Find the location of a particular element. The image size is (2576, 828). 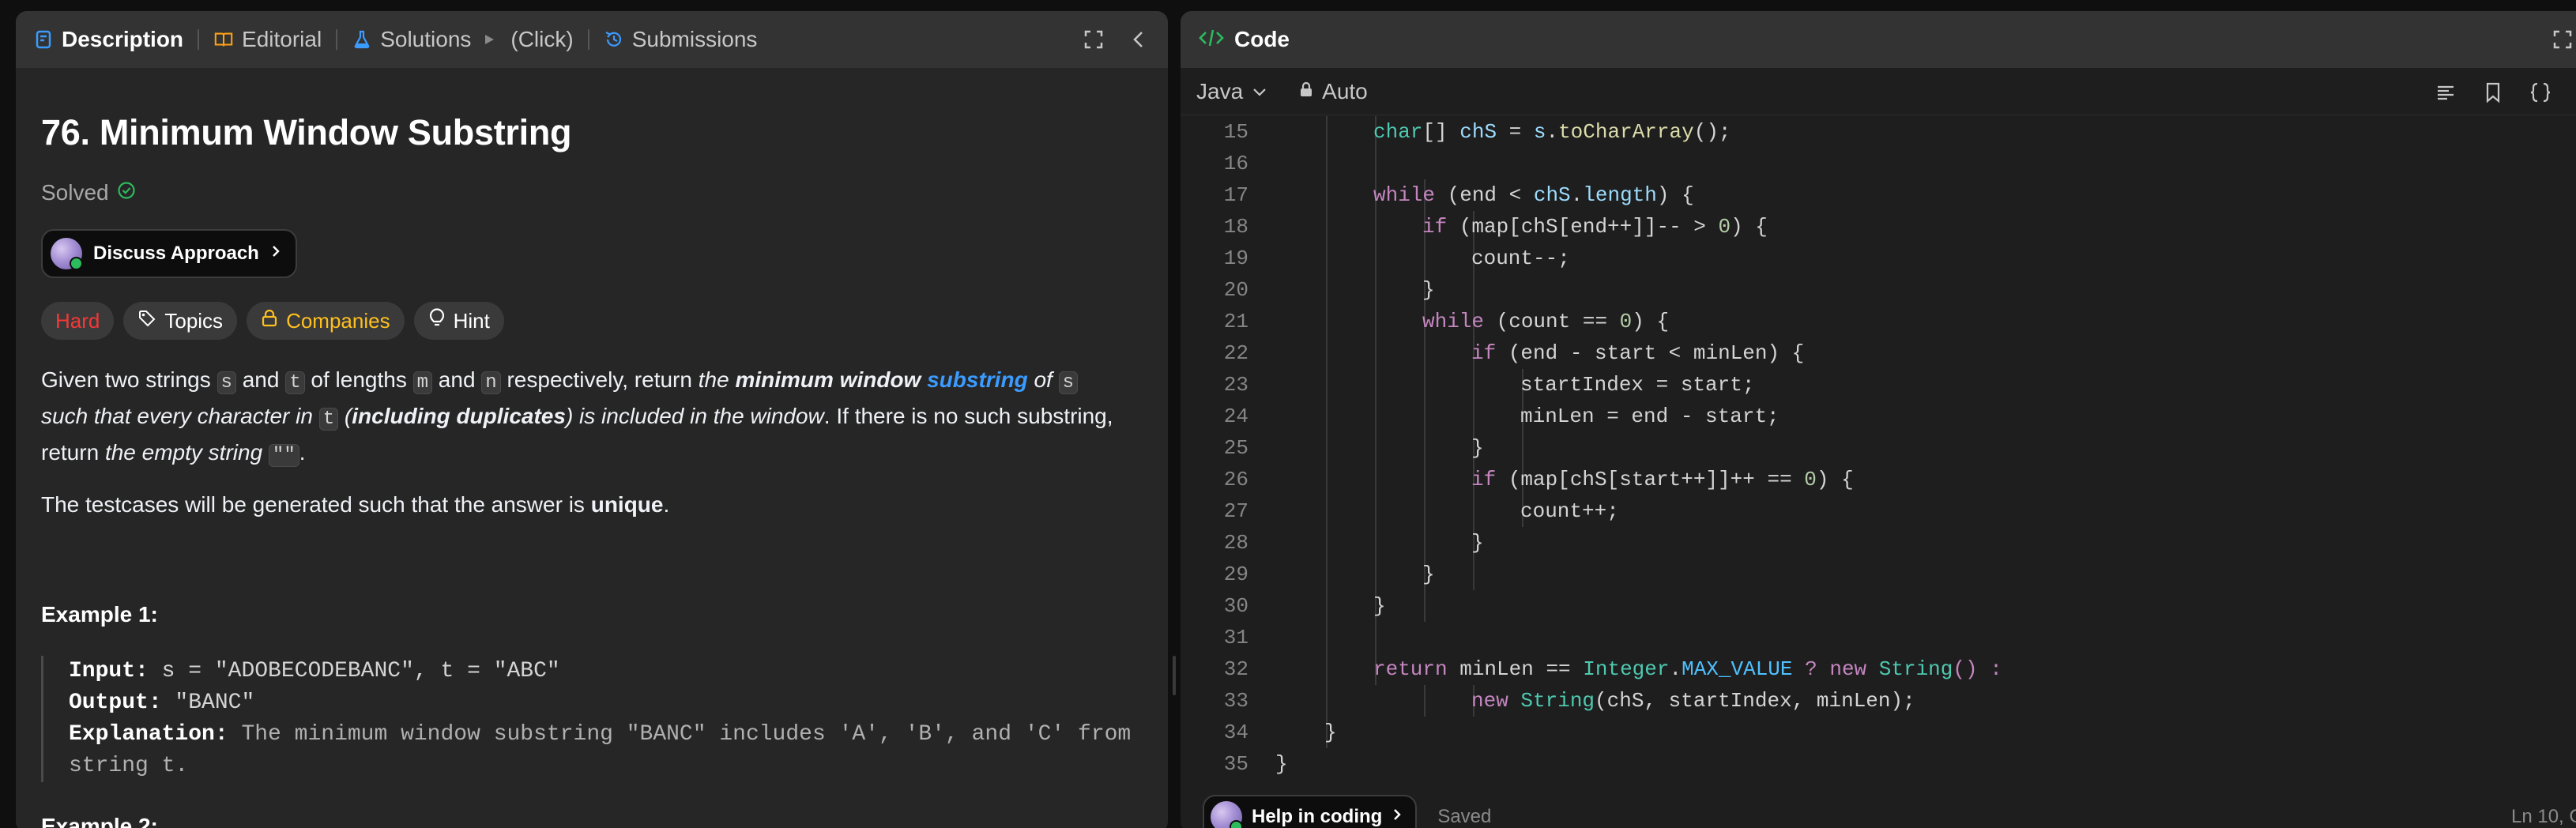

companies-chip: Companies is located at coordinates (326, 321).